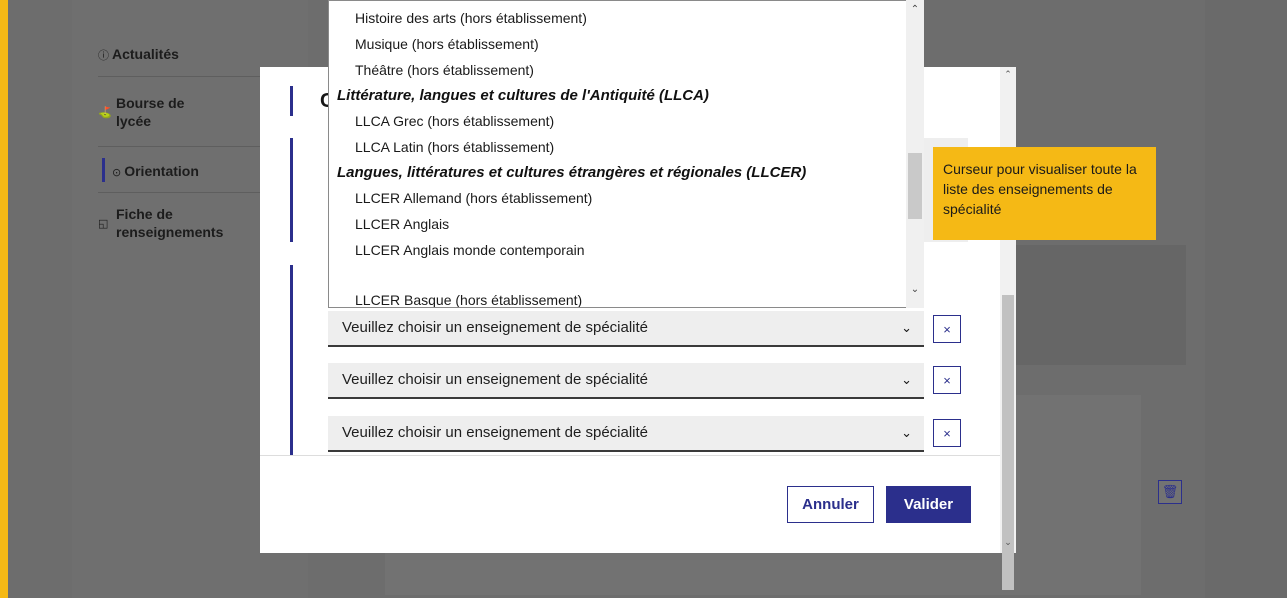 This screenshot has width=1287, height=598. What do you see at coordinates (947, 380) in the screenshot?
I see `remove-select-2-button: ×` at bounding box center [947, 380].